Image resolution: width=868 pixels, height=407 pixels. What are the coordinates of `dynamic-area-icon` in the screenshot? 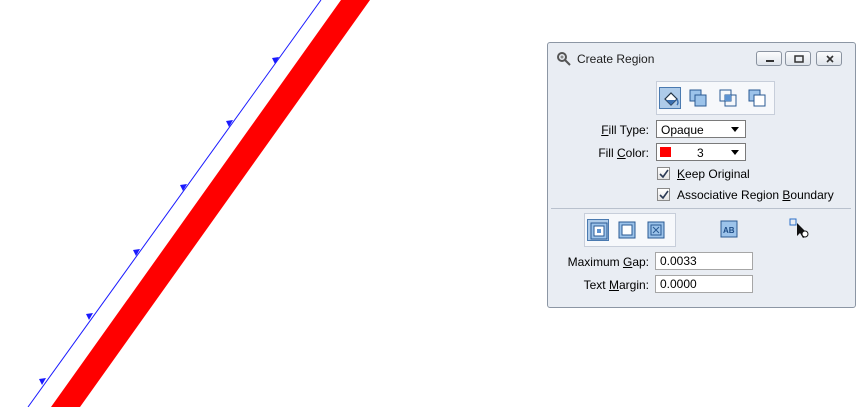 It's located at (627, 230).